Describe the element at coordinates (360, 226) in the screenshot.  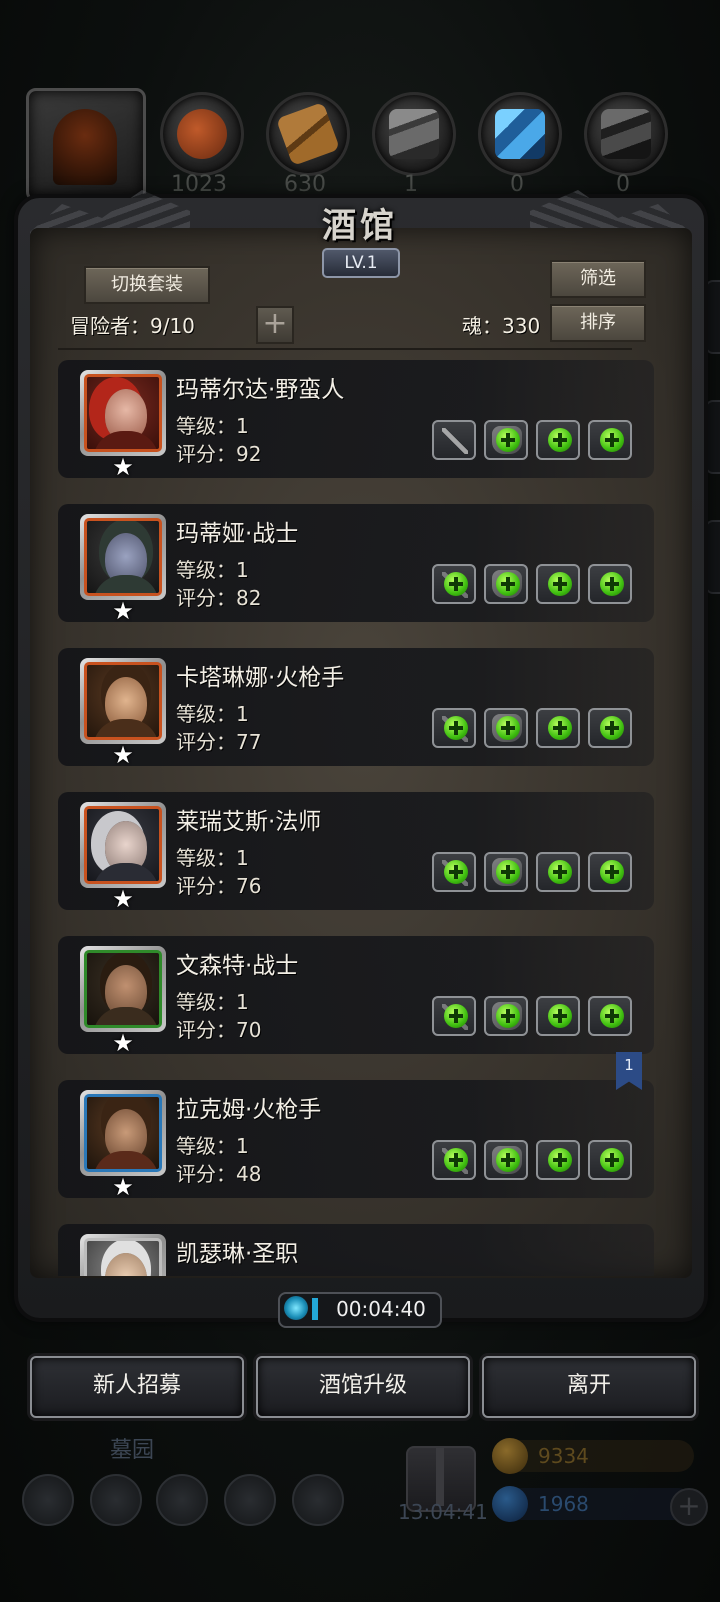
I see `tavern-title: 酒馆` at that location.